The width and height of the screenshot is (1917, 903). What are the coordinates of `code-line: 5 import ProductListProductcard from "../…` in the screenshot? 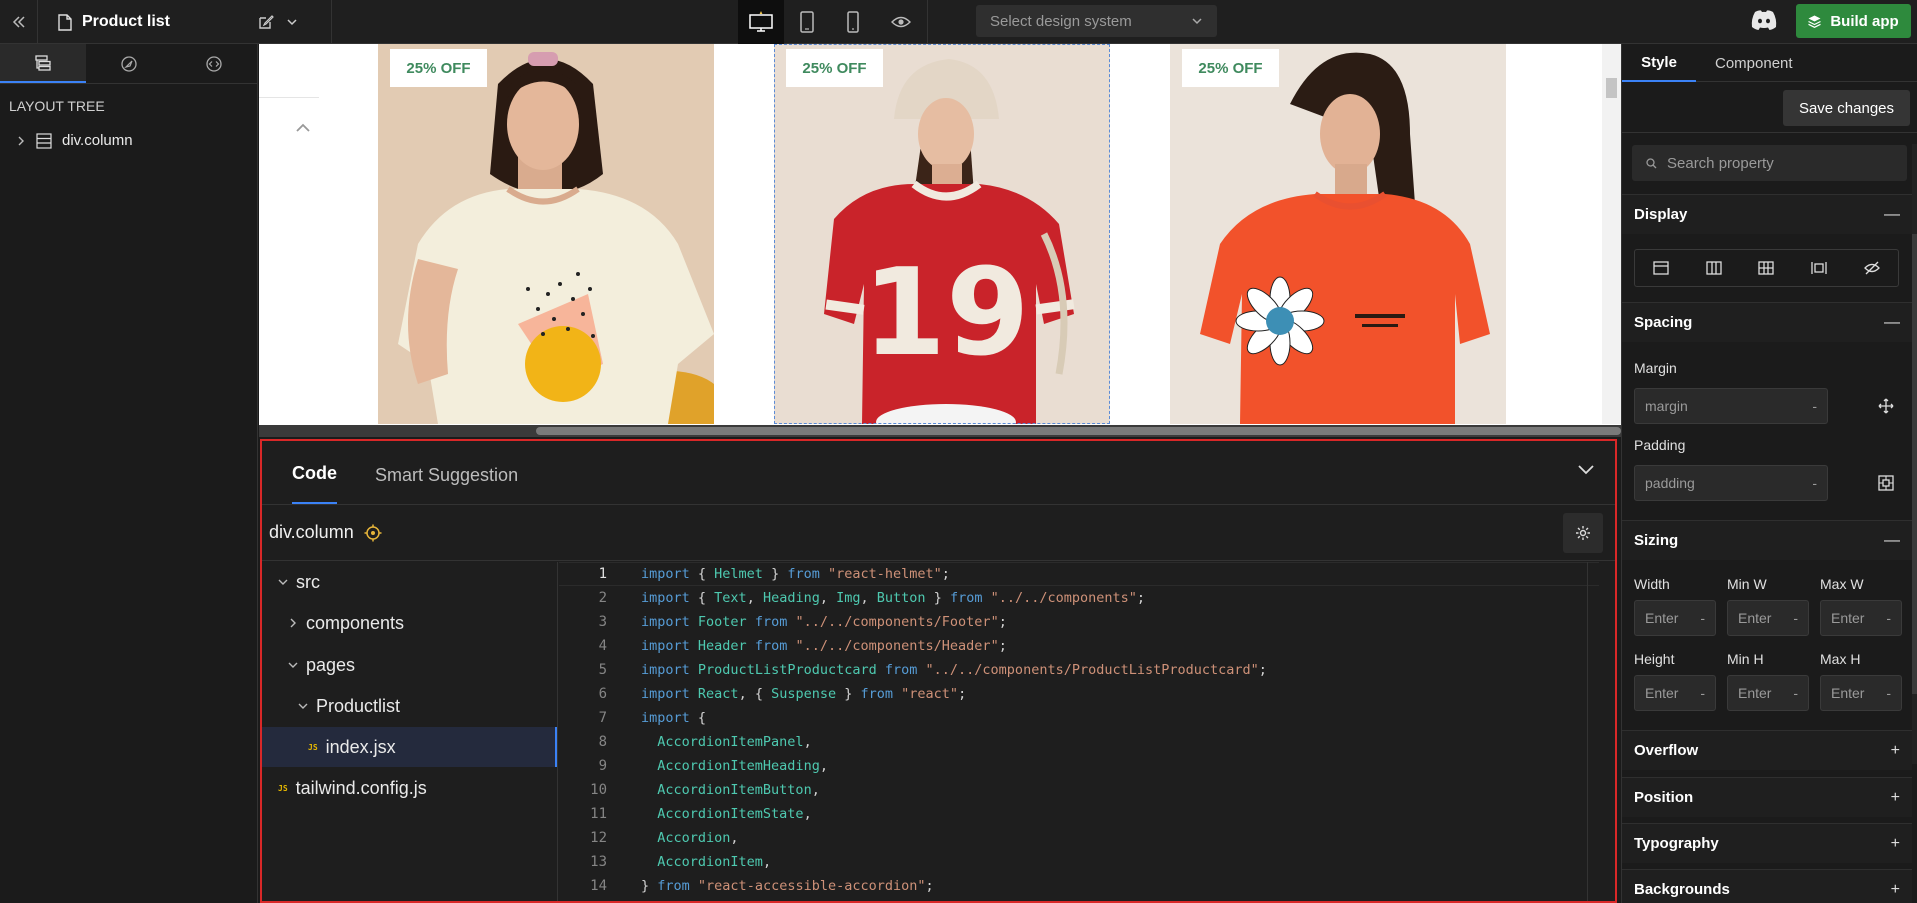 It's located at (1079, 670).